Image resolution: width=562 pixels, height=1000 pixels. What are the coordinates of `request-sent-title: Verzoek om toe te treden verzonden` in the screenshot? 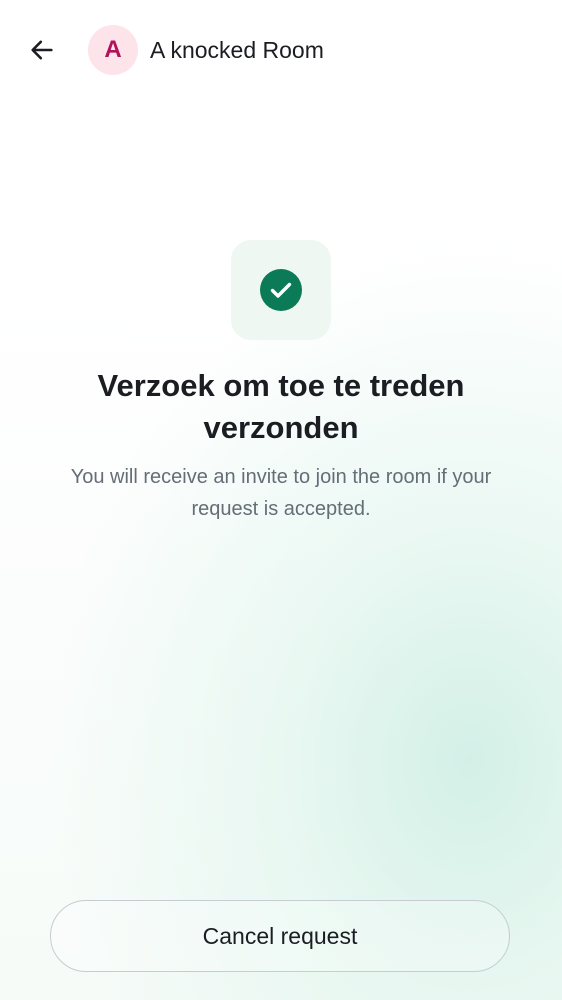 It's located at (281, 406).